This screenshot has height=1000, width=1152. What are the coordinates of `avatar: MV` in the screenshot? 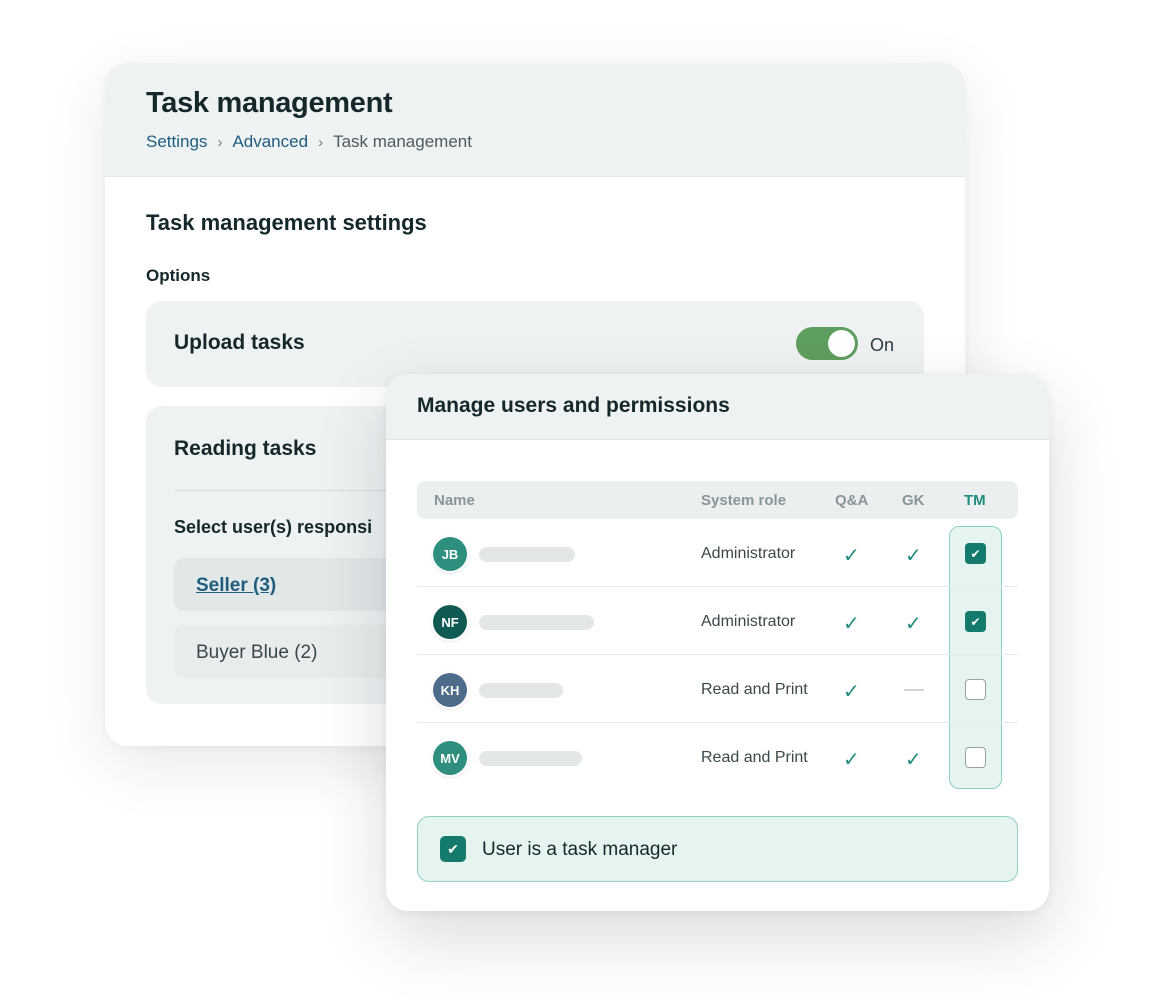 It's located at (450, 758).